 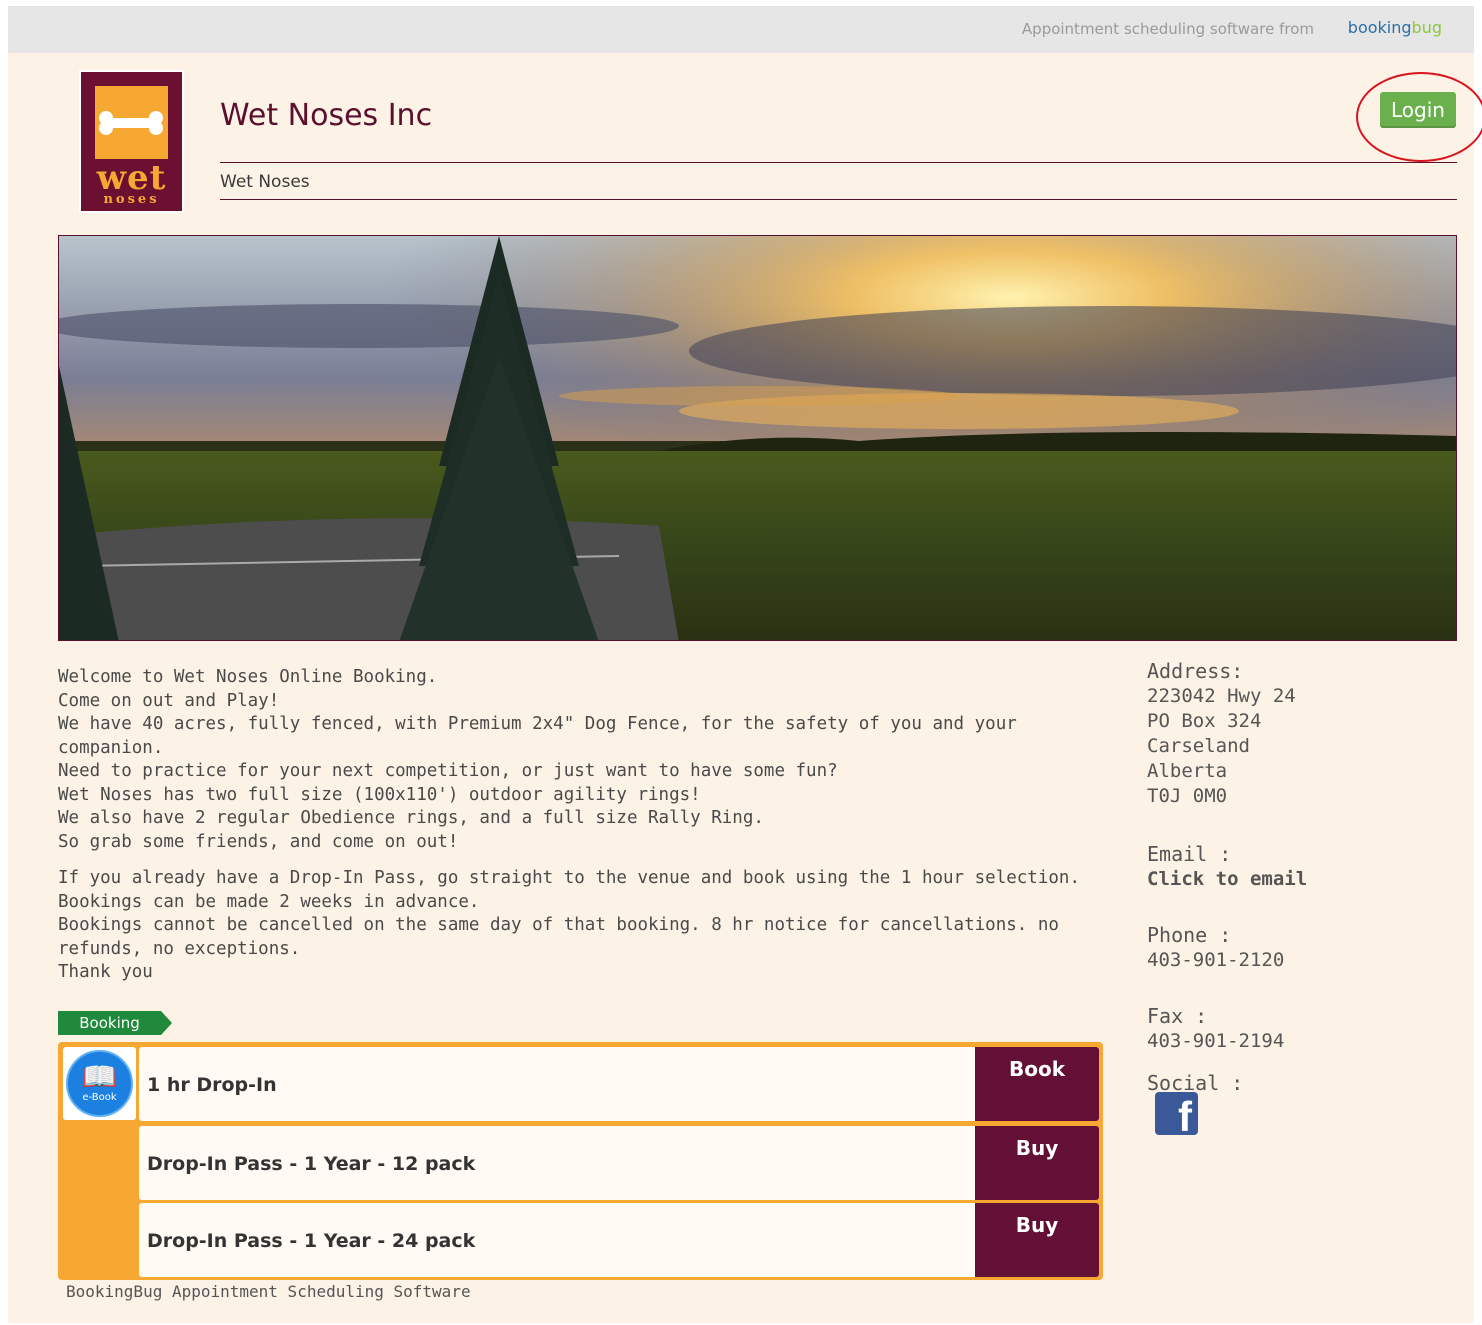 What do you see at coordinates (131, 123) in the screenshot?
I see `bone-icon` at bounding box center [131, 123].